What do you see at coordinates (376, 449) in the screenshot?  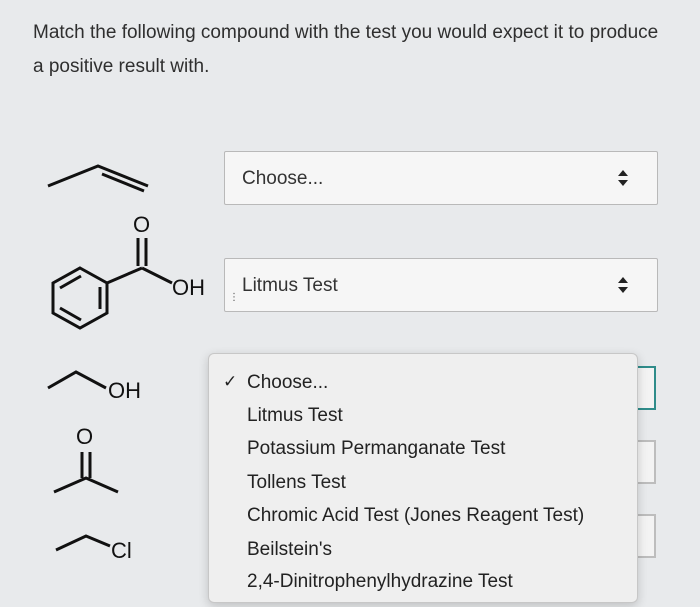 I see `option-permanganate-test: Potassium Permanganate Test` at bounding box center [376, 449].